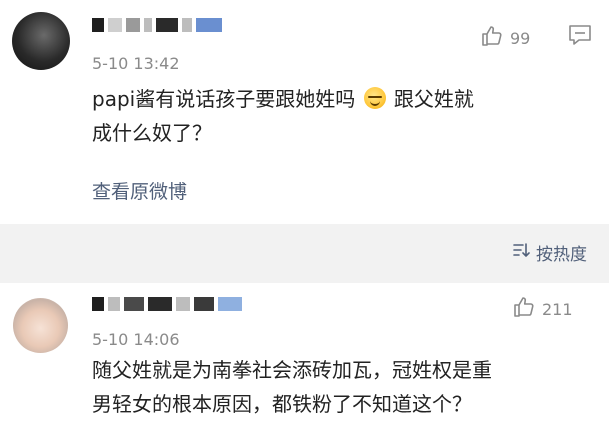 The width and height of the screenshot is (609, 431). I want to click on comment-time: 5-10 14:06, so click(136, 339).